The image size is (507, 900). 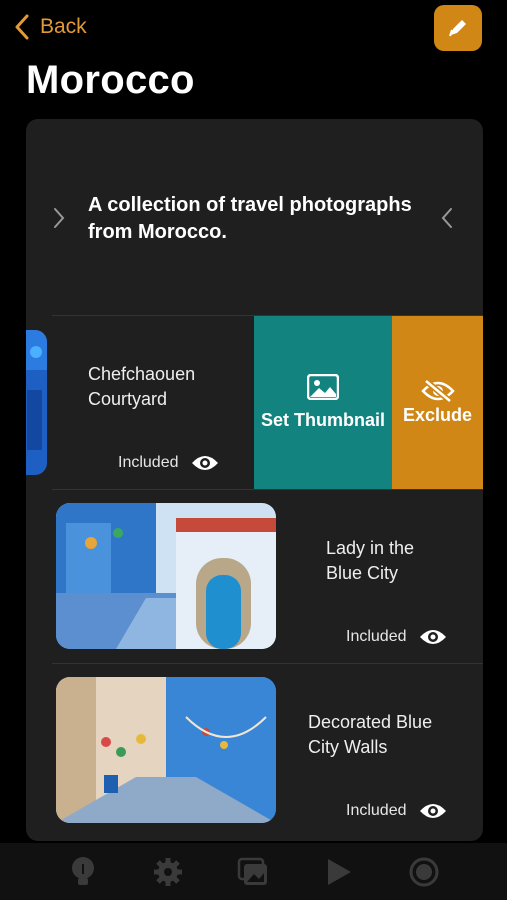 I want to click on exclude-label: Exclude, so click(x=437, y=415).